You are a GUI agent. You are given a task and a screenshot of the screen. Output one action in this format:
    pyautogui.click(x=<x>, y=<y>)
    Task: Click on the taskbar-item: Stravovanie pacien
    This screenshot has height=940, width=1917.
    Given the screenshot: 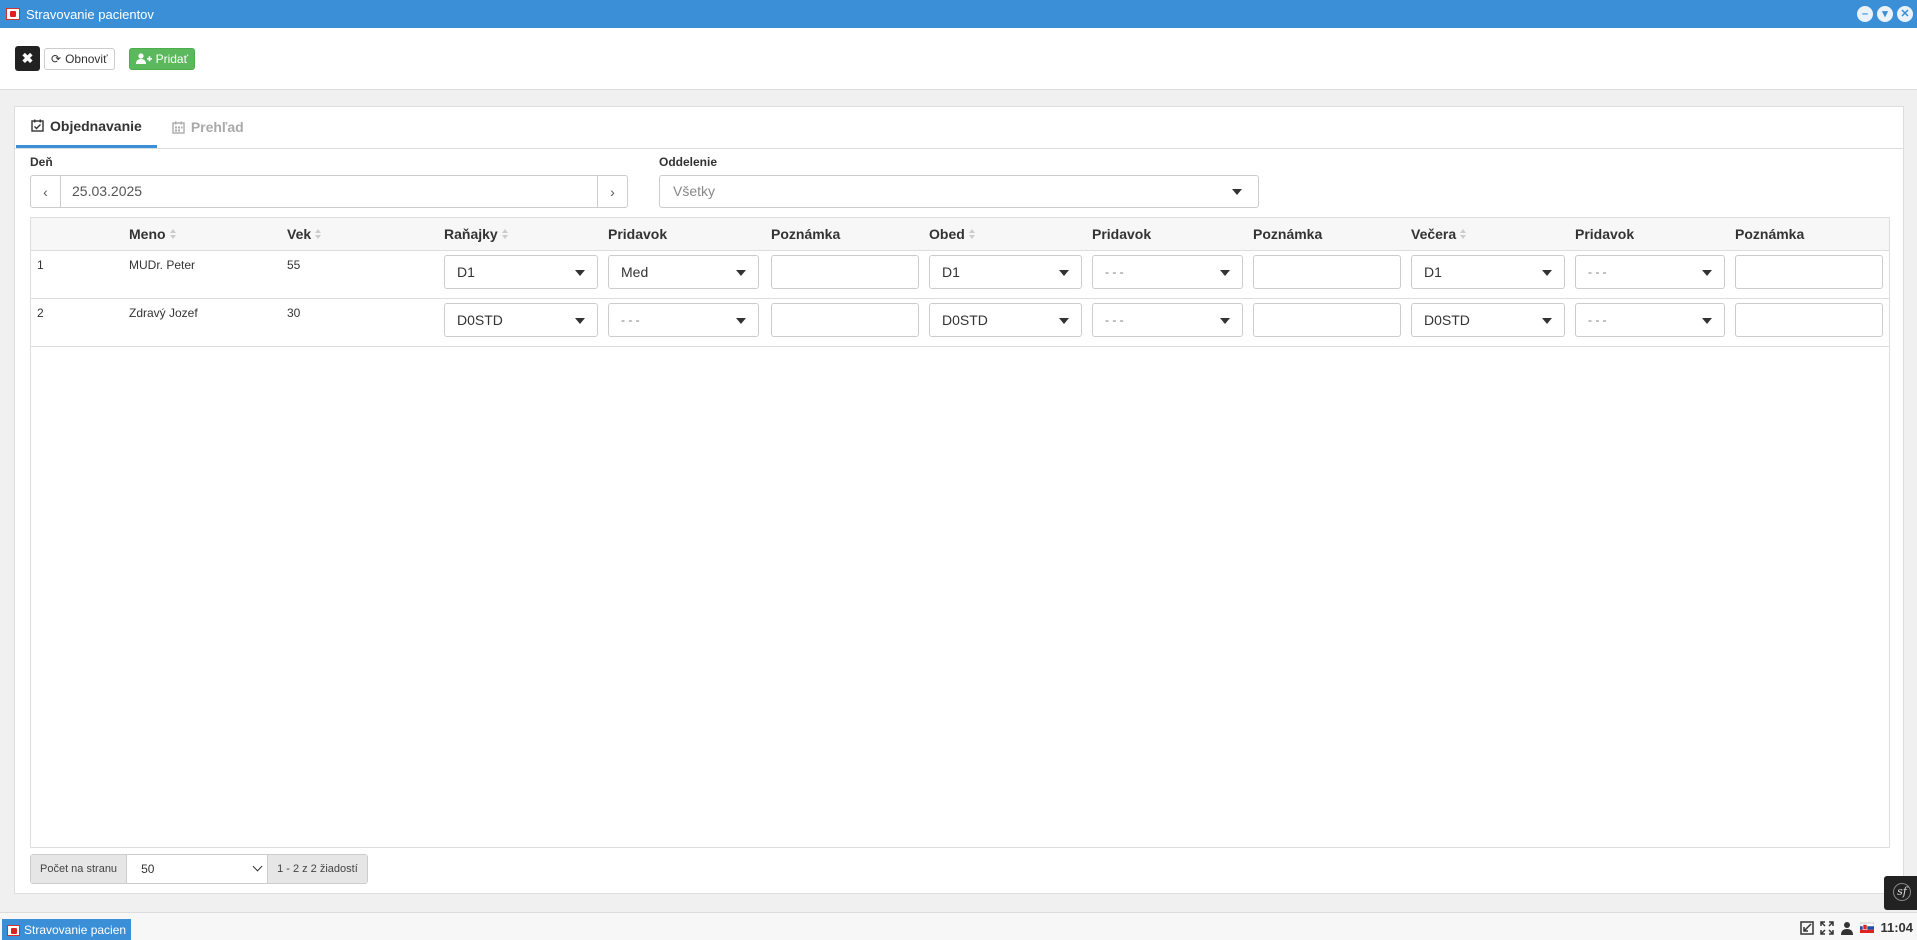 What is the action you would take?
    pyautogui.click(x=67, y=929)
    